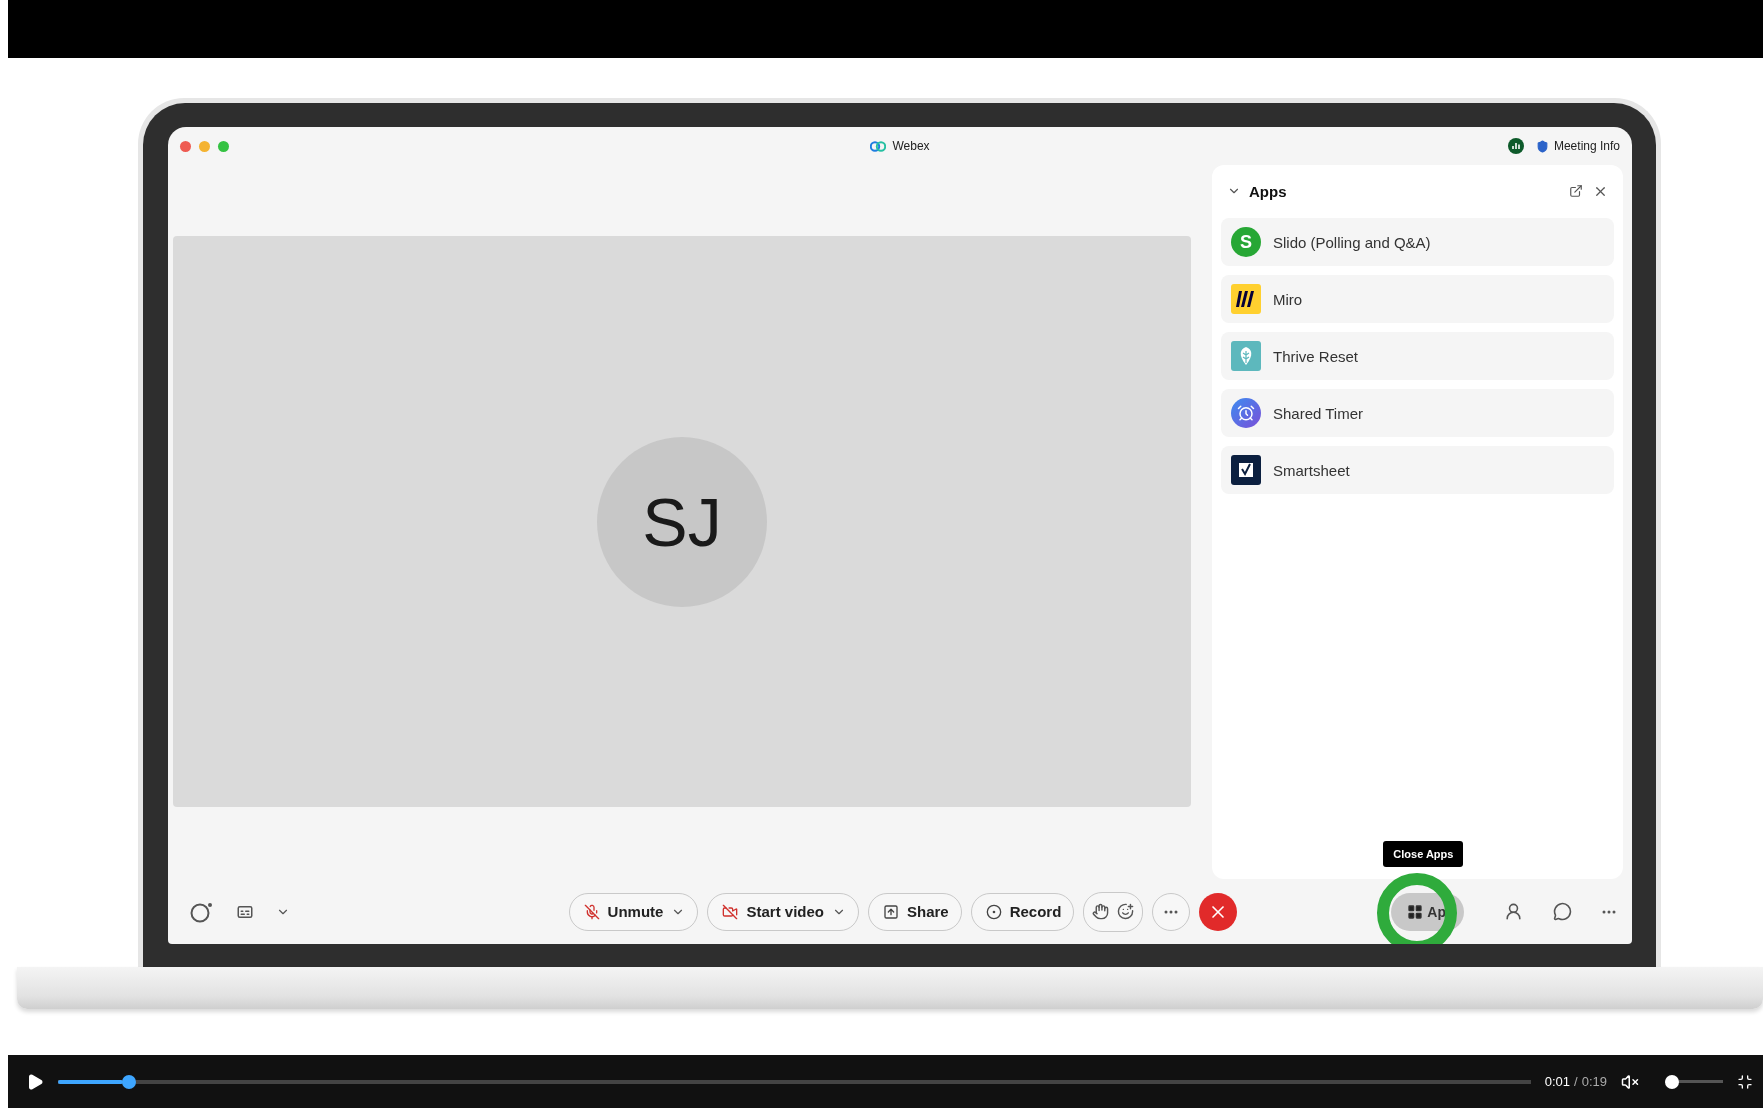  I want to click on app-list-item: Thrive Reset, so click(1417, 356).